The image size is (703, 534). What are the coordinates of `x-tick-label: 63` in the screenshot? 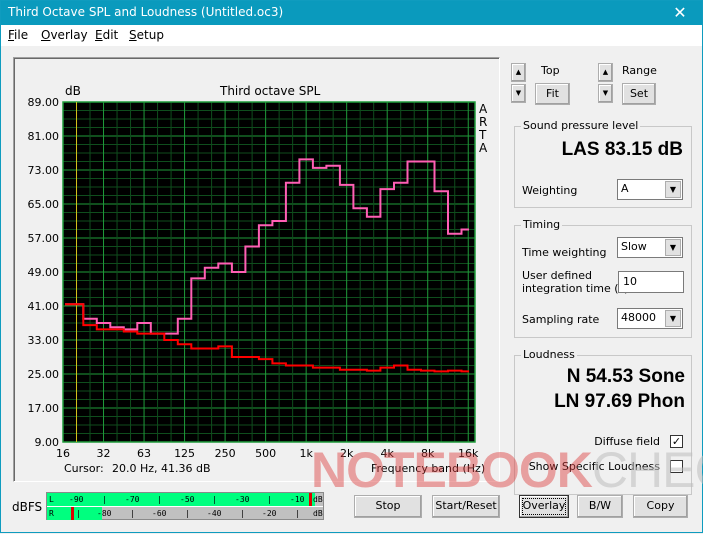 It's located at (144, 453).